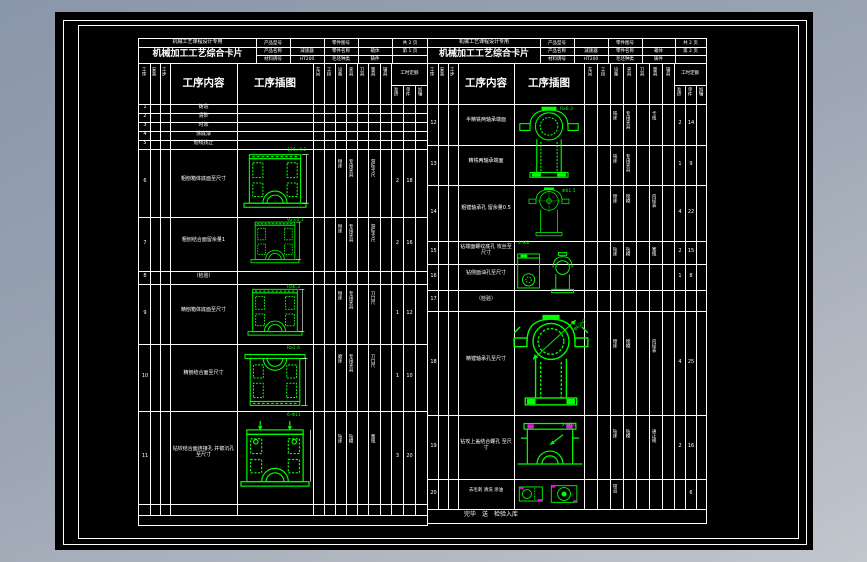 This screenshot has height=562, width=867. What do you see at coordinates (691, 212) in the screenshot?
I see `op-time-piece: 22` at bounding box center [691, 212].